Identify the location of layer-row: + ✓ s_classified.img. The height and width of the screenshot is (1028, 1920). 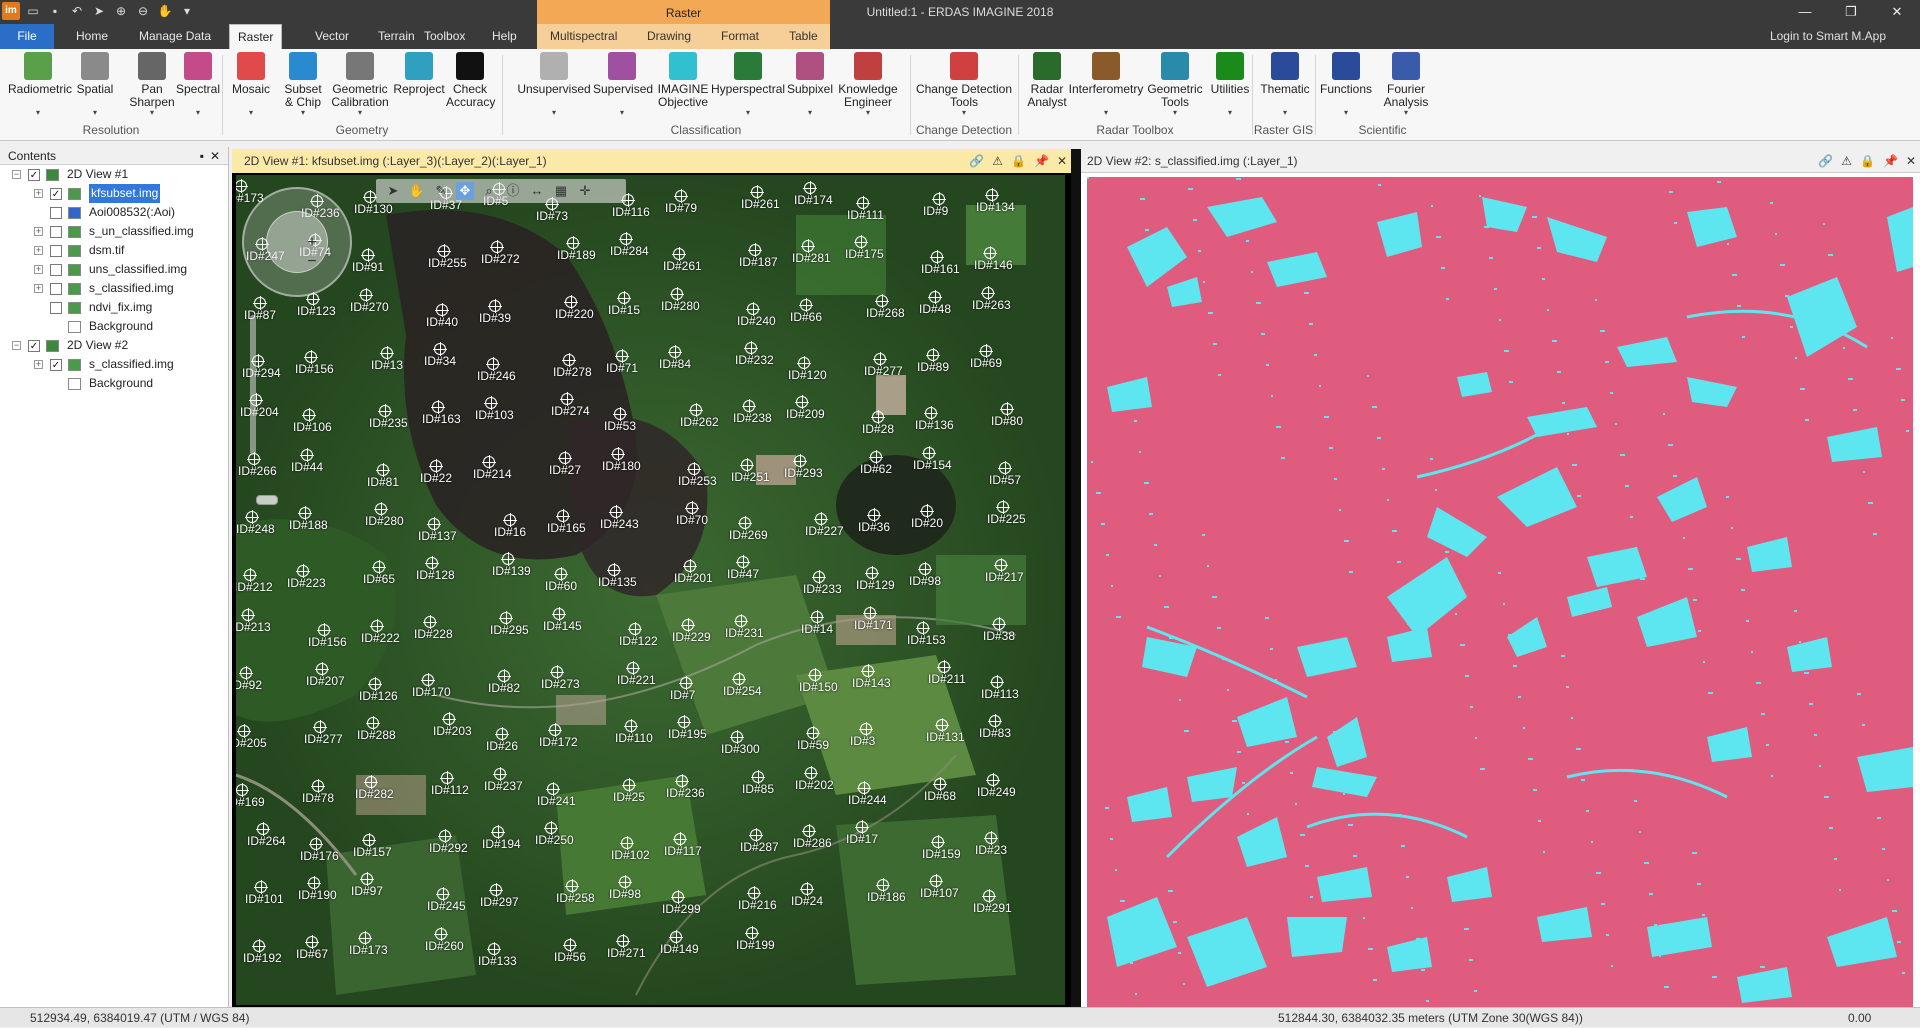
(114, 364).